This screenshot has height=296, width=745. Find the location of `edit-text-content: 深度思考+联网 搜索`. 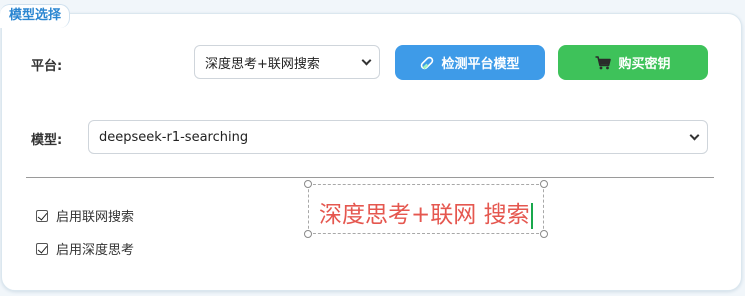

edit-text-content: 深度思考+联网 搜索 is located at coordinates (426, 212).